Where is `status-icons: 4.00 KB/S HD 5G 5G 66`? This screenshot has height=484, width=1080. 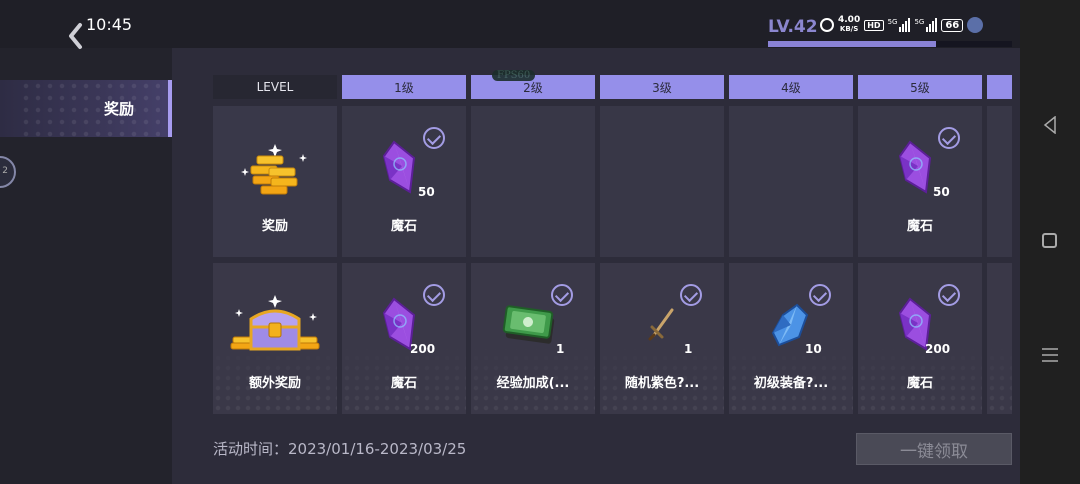
status-icons: 4.00 KB/S HD 5G 5G 66 is located at coordinates (902, 25).